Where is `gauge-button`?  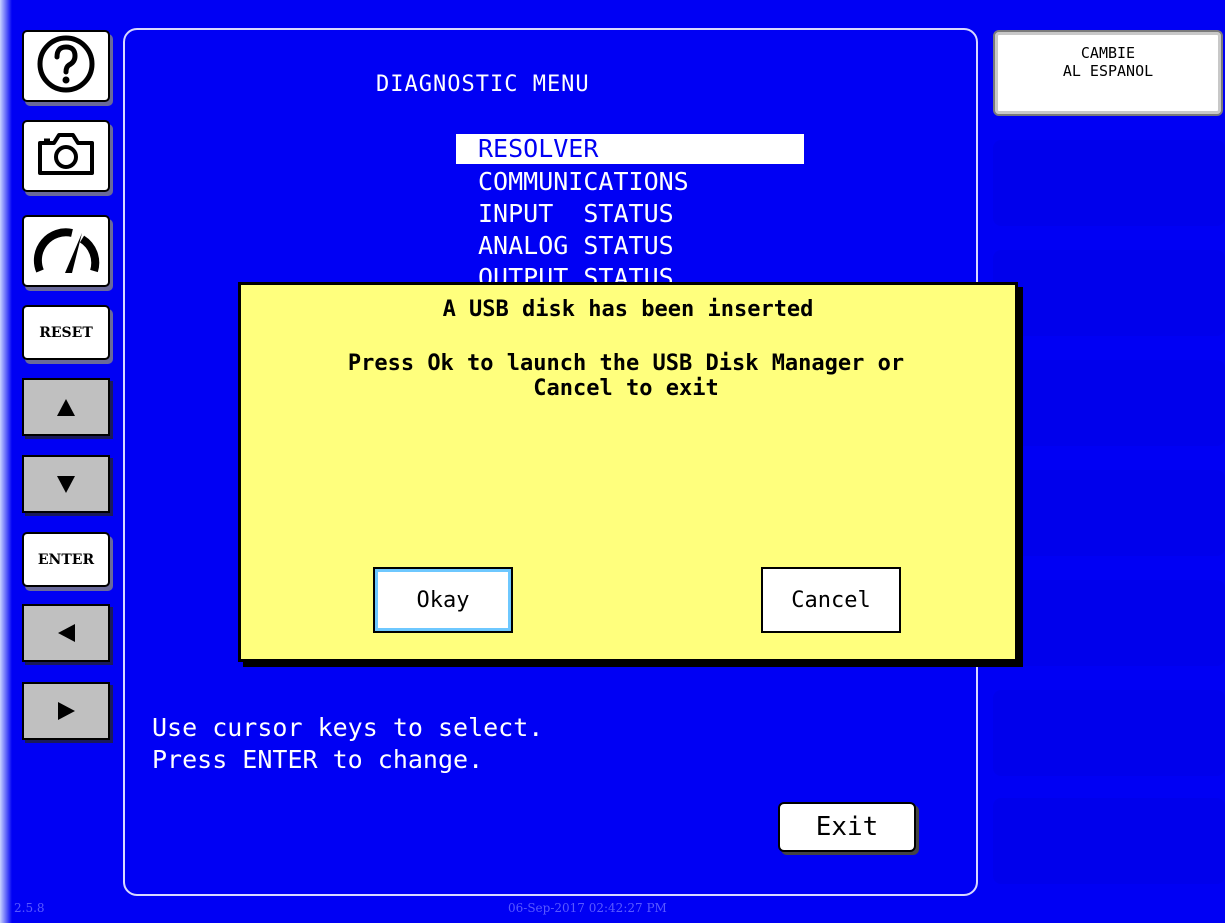
gauge-button is located at coordinates (66, 251).